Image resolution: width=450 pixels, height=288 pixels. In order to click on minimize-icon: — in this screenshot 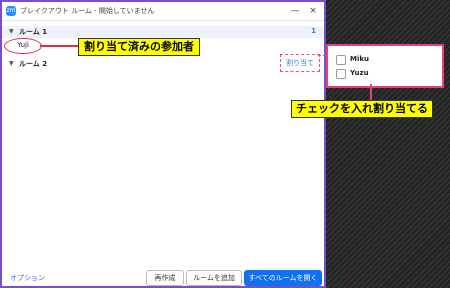, I will do `click(295, 11)`.